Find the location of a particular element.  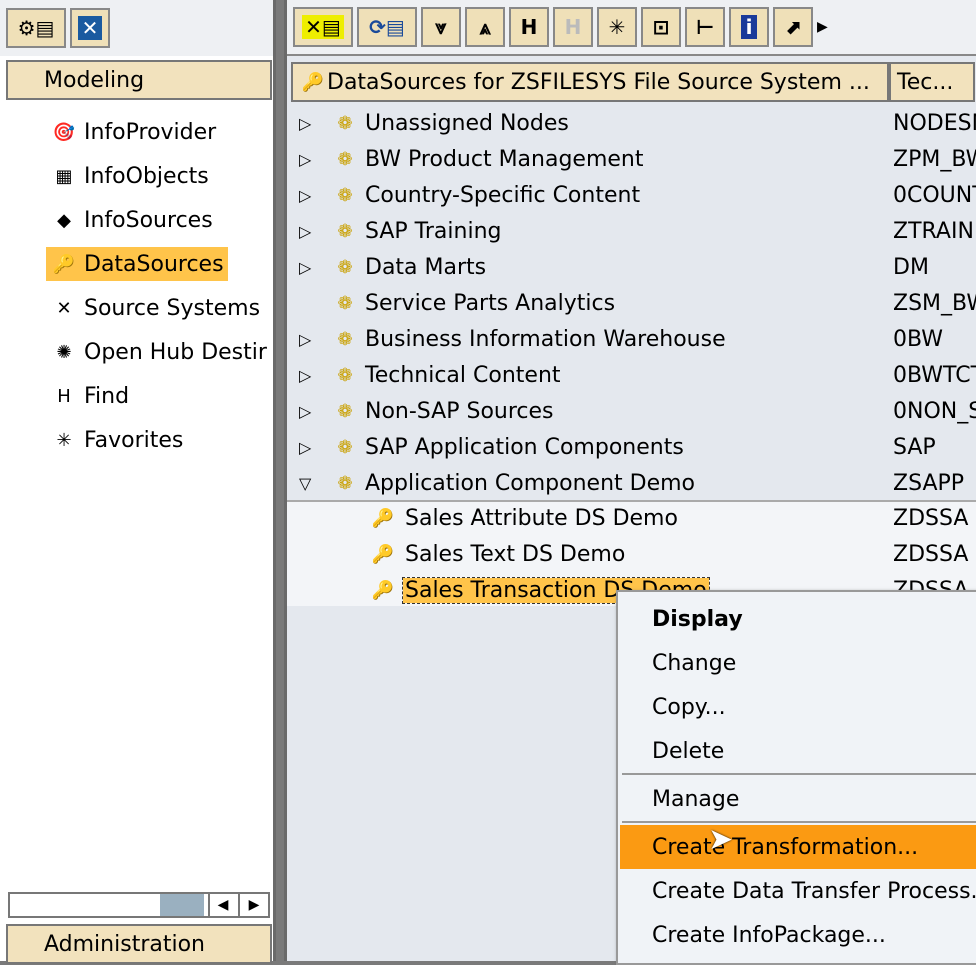

close-icon: ✕ is located at coordinates (90, 28).